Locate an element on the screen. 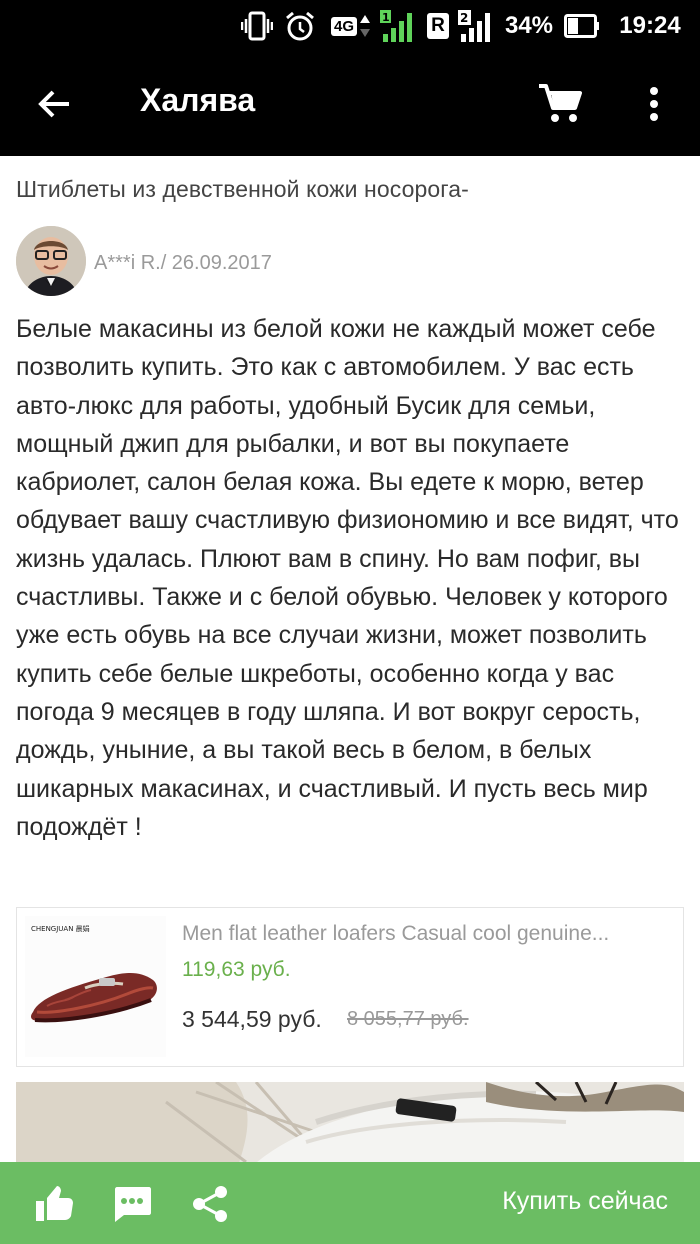 Image resolution: width=700 pixels, height=1244 pixels. share-button is located at coordinates (210, 1204).